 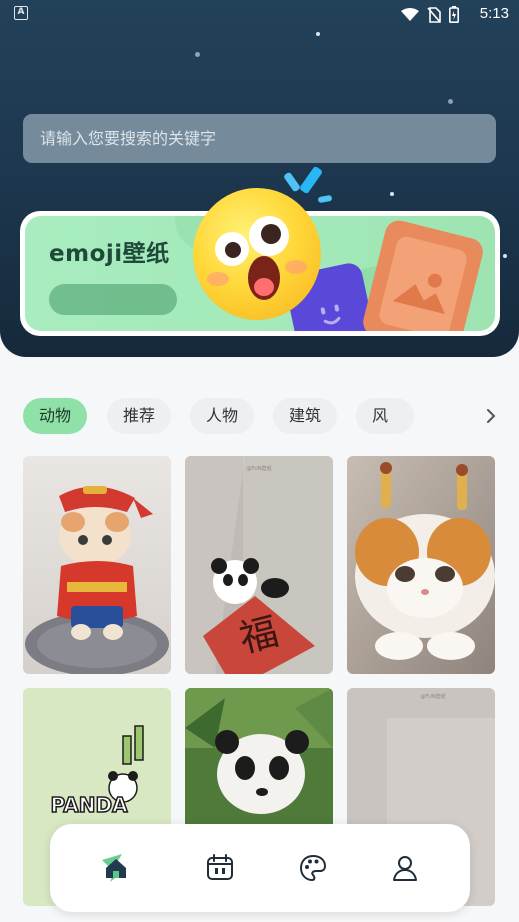 I want to click on banner-title: emoji壁纸, so click(x=109, y=254).